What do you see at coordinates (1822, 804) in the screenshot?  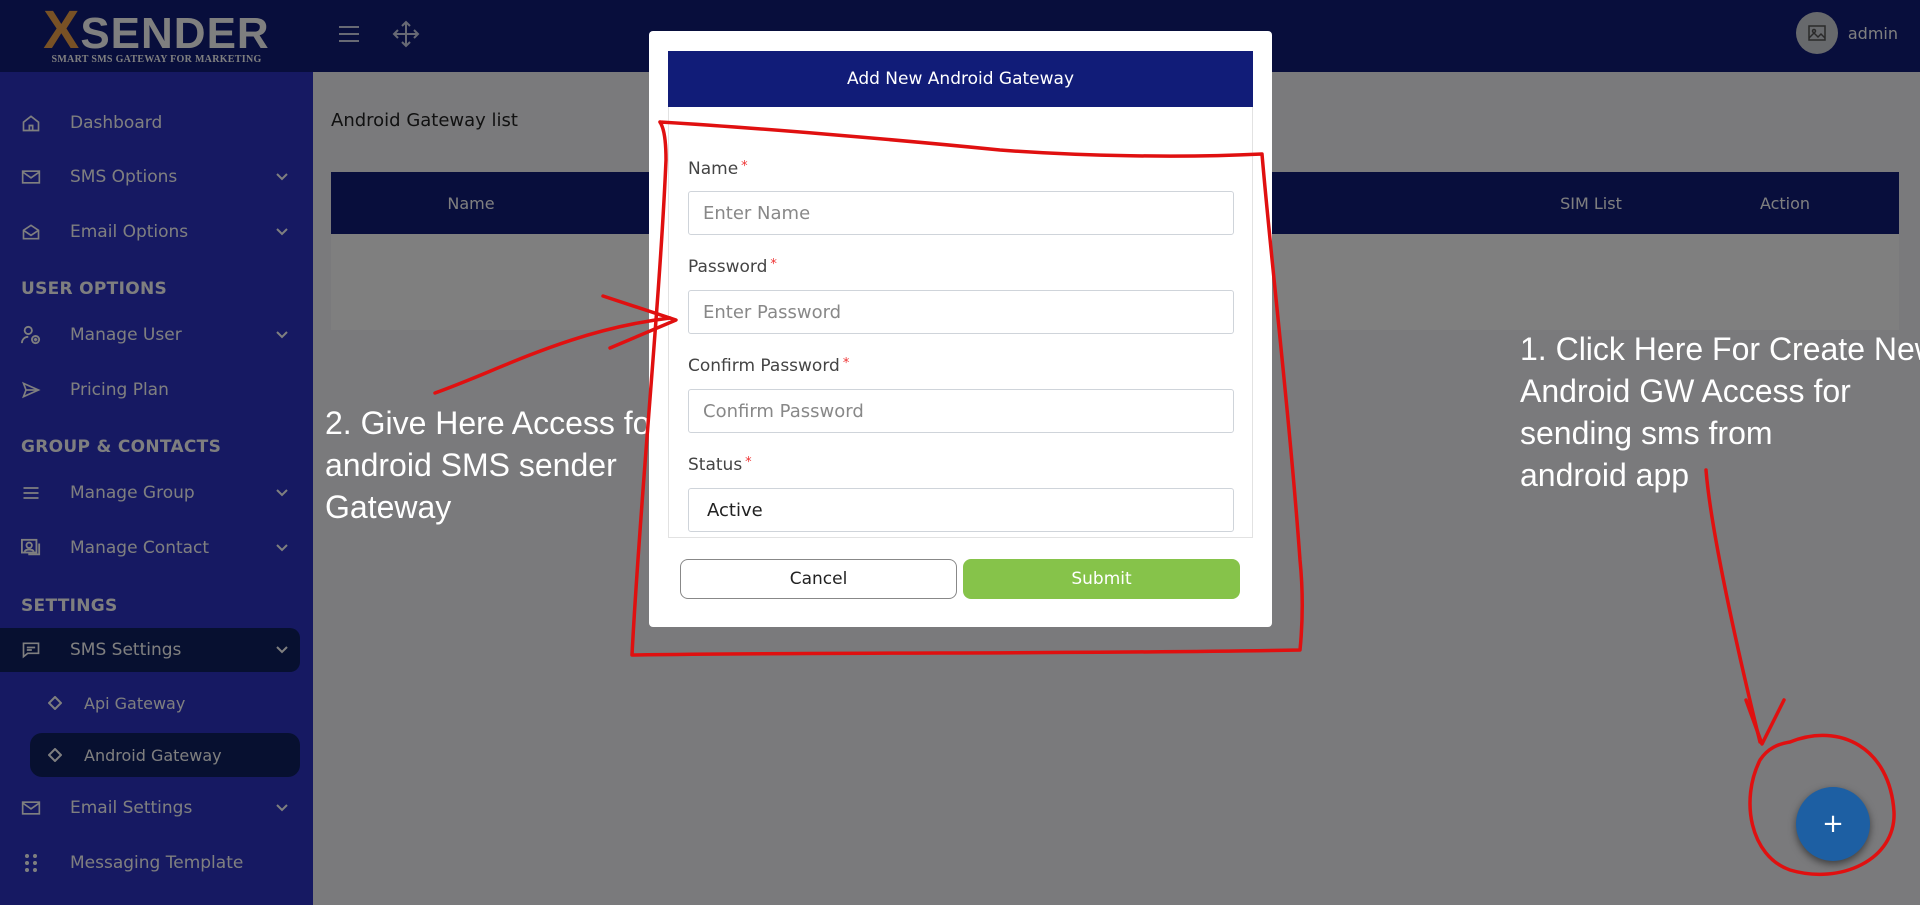 I see `annotation-circle` at bounding box center [1822, 804].